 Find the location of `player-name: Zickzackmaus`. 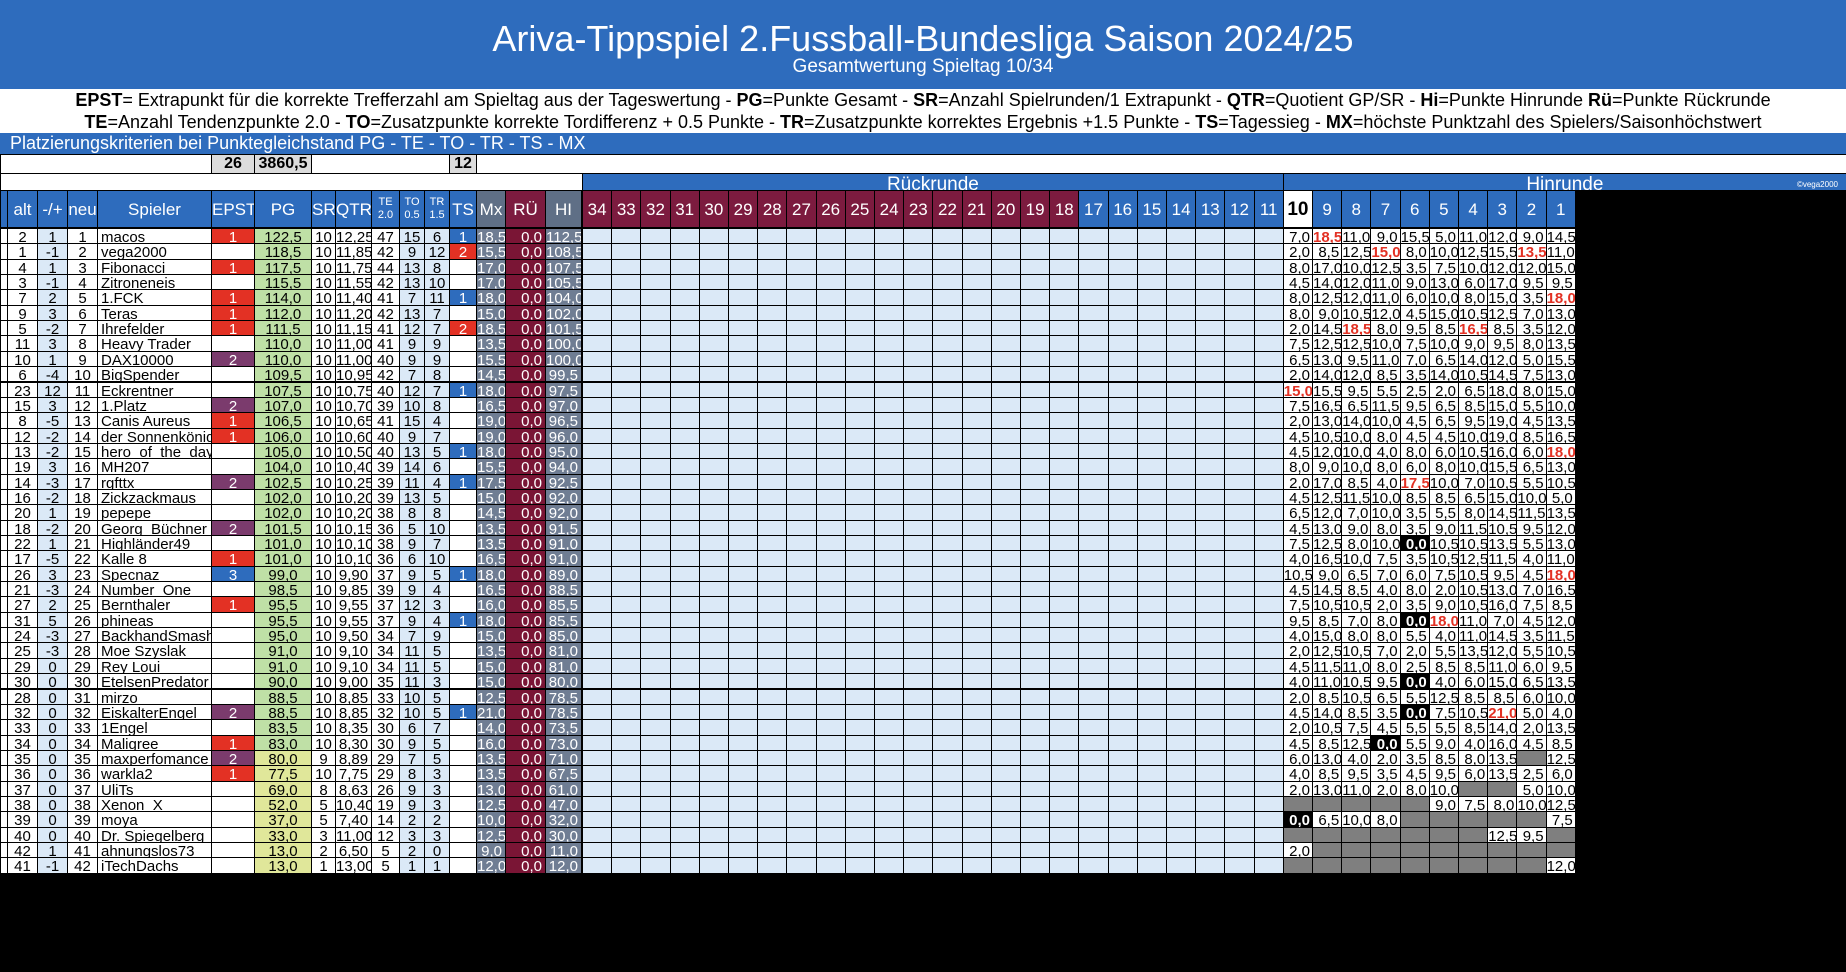

player-name: Zickzackmaus is located at coordinates (154, 497).